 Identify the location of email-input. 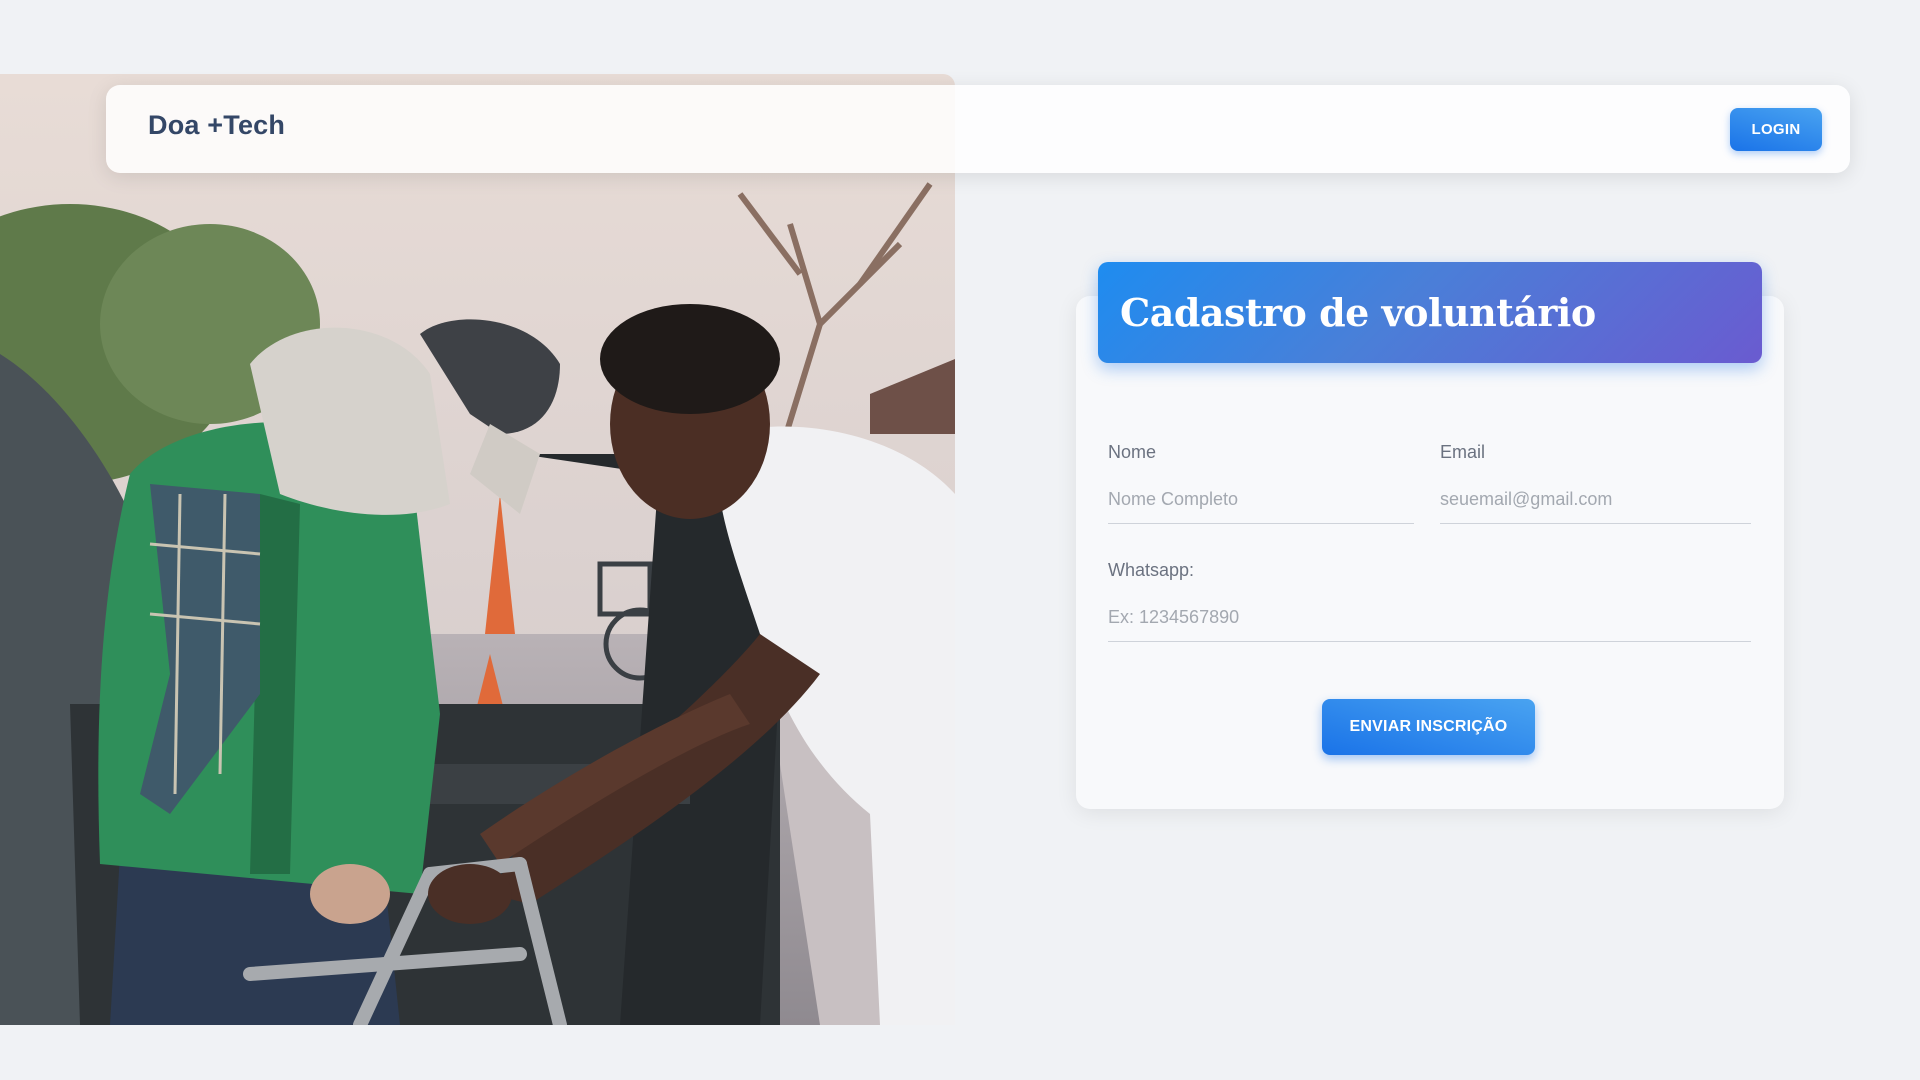
(1595, 506).